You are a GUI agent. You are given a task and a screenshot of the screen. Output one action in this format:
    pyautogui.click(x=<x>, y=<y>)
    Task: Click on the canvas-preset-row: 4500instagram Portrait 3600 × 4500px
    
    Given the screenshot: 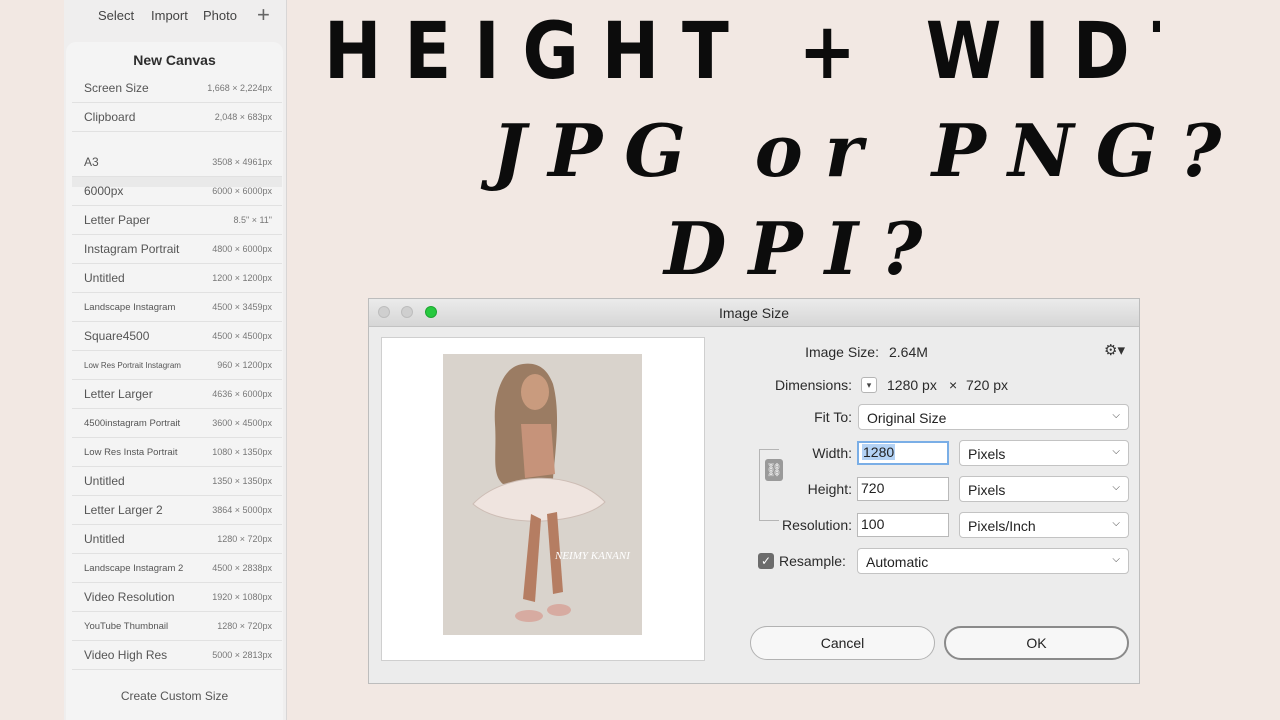 What is the action you would take?
    pyautogui.click(x=177, y=423)
    